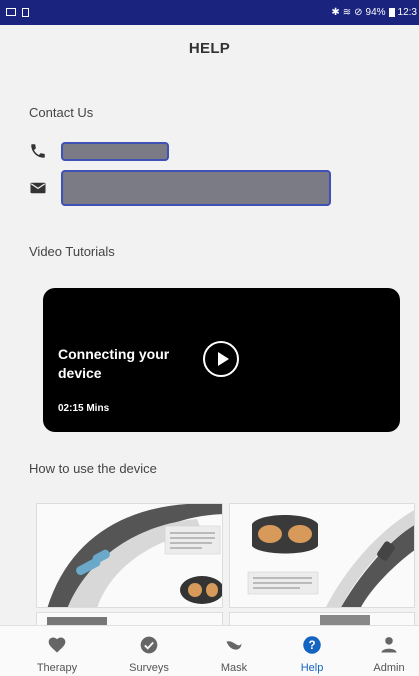 The image size is (419, 676). Describe the element at coordinates (209, 12) in the screenshot. I see `status-bar: ✱ ≋ ⊘ 94% 12:3` at that location.